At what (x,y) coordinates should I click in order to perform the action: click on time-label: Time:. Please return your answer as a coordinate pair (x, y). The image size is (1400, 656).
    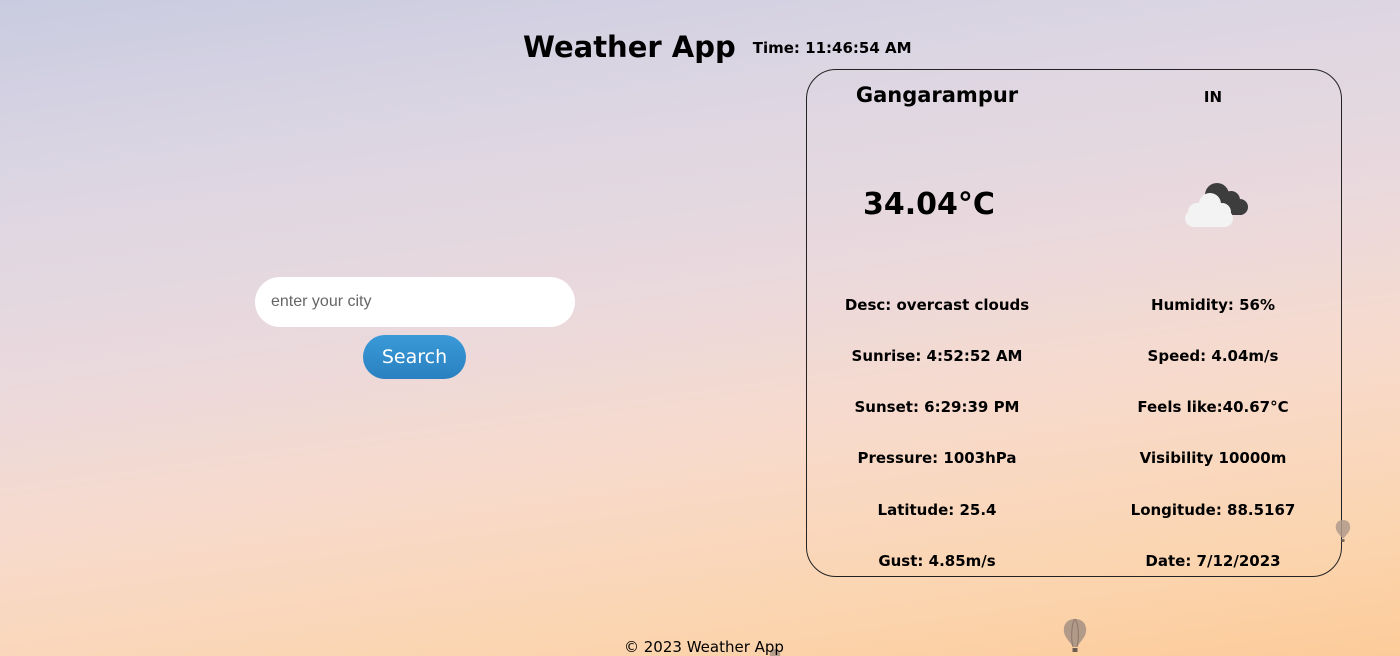
    Looking at the image, I should click on (776, 48).